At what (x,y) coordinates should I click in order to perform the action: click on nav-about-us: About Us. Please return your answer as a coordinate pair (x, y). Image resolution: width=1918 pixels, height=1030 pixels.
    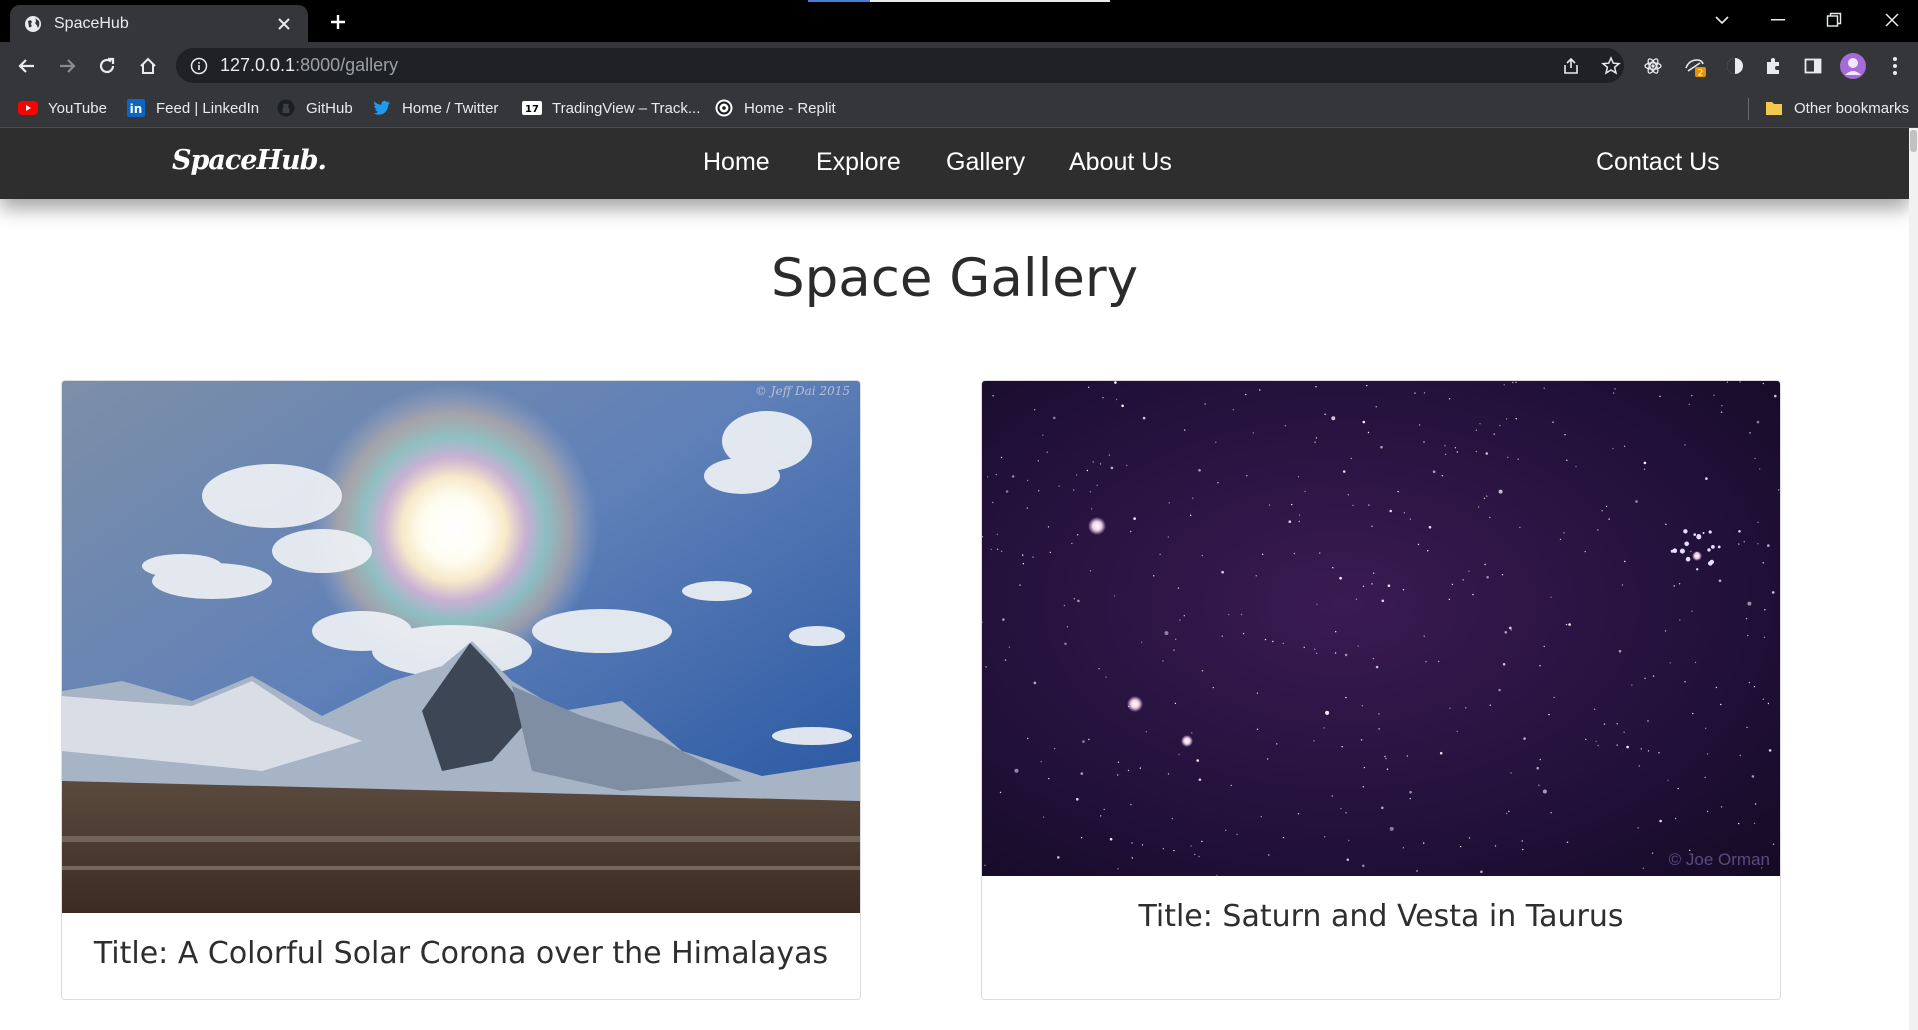
    Looking at the image, I should click on (1120, 162).